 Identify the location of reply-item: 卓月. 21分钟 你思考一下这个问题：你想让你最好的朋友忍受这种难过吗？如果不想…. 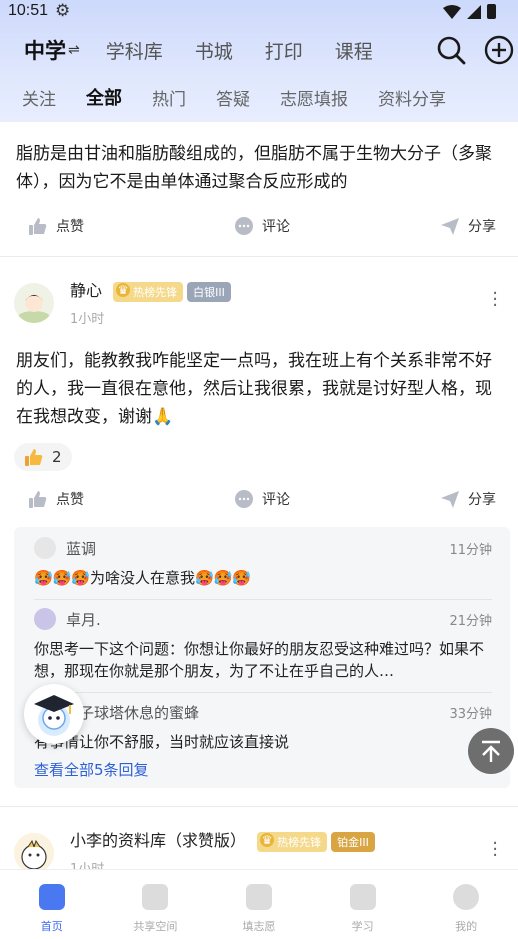
(263, 646).